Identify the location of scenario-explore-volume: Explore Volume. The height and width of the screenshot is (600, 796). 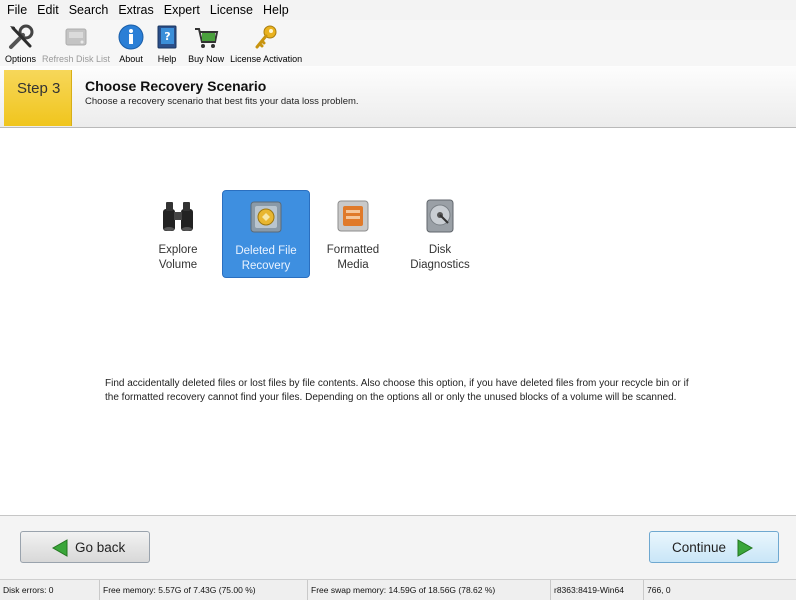
(178, 234).